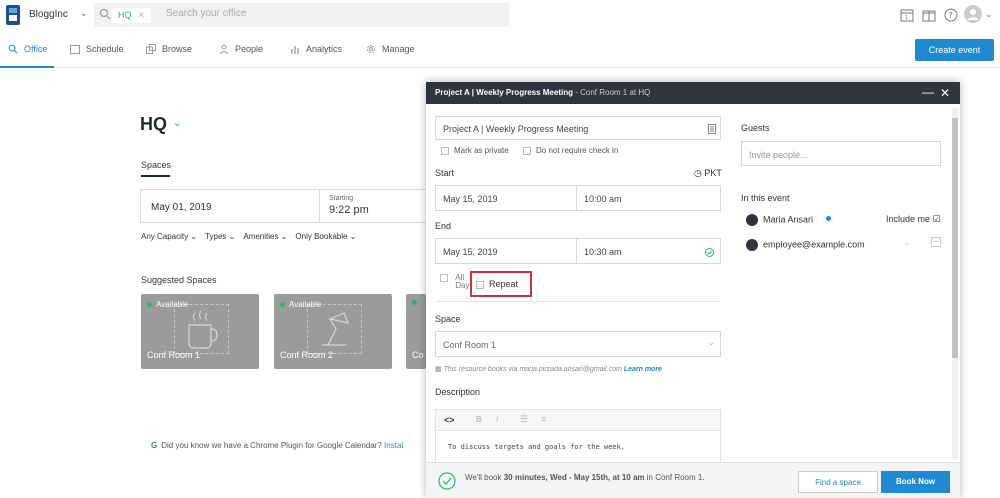 The height and width of the screenshot is (498, 1000). Describe the element at coordinates (928, 92) in the screenshot. I see `minimize-icon: —` at that location.